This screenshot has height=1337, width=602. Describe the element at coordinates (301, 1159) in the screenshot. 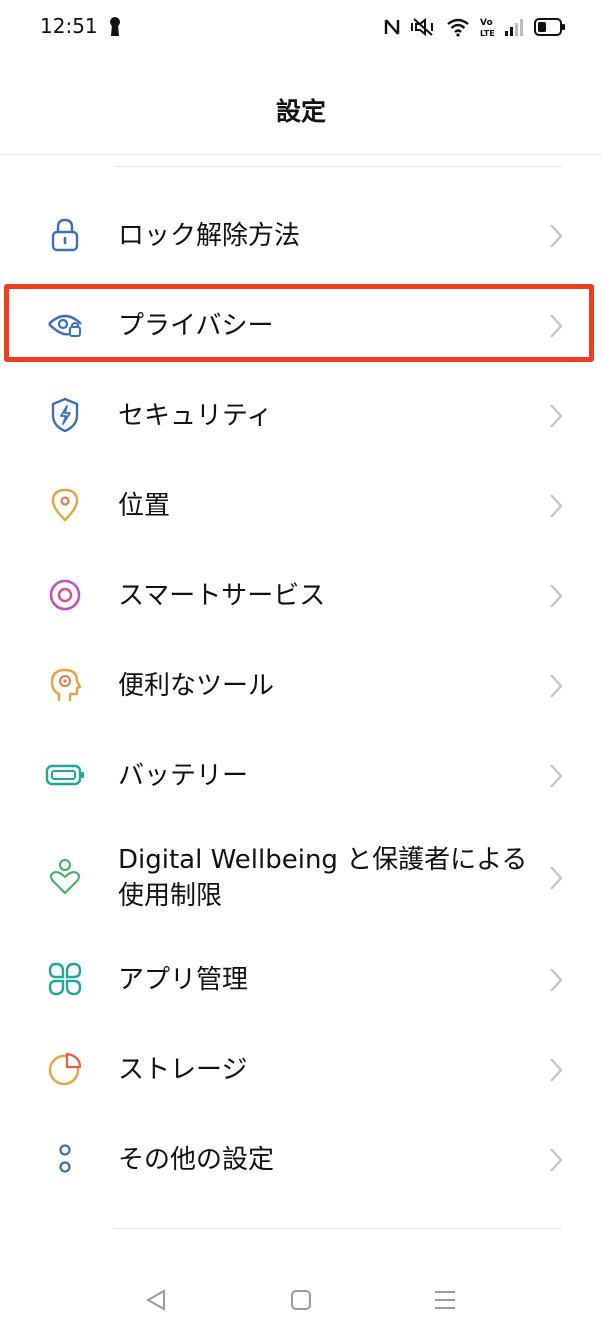

I see `settings-item-more-settings: その他の設定` at that location.